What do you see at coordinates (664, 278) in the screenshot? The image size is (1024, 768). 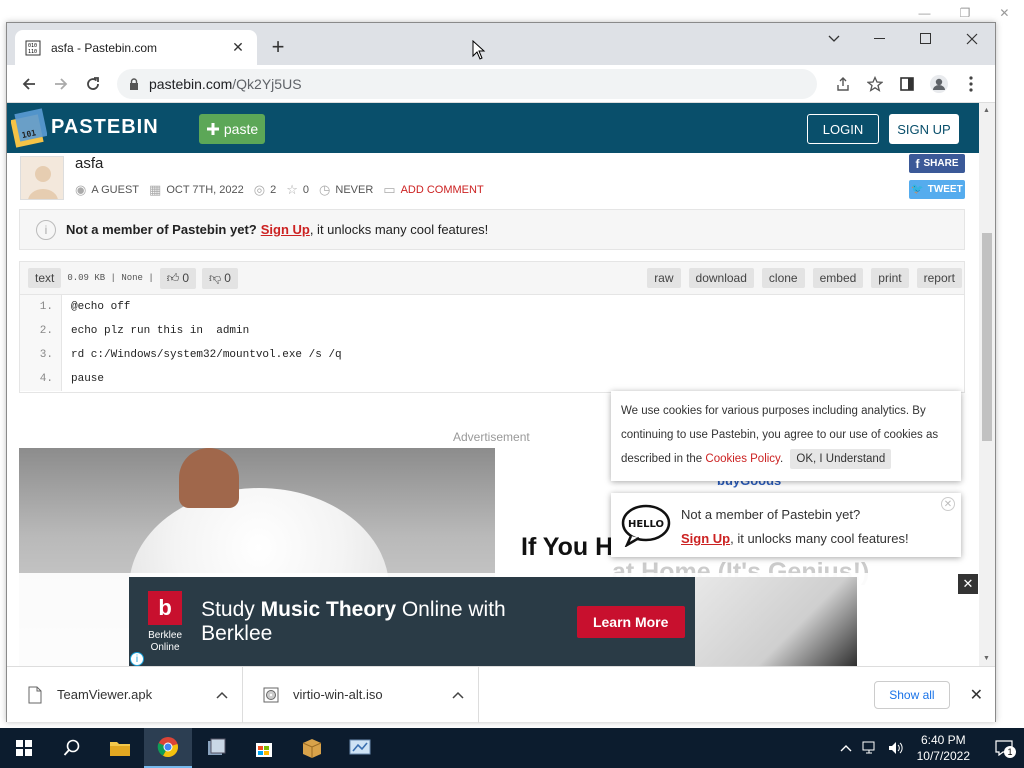 I see `raw-button: raw` at bounding box center [664, 278].